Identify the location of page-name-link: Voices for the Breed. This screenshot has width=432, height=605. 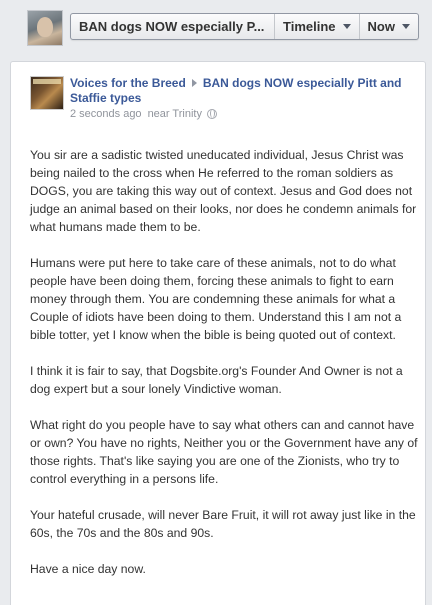
(128, 83).